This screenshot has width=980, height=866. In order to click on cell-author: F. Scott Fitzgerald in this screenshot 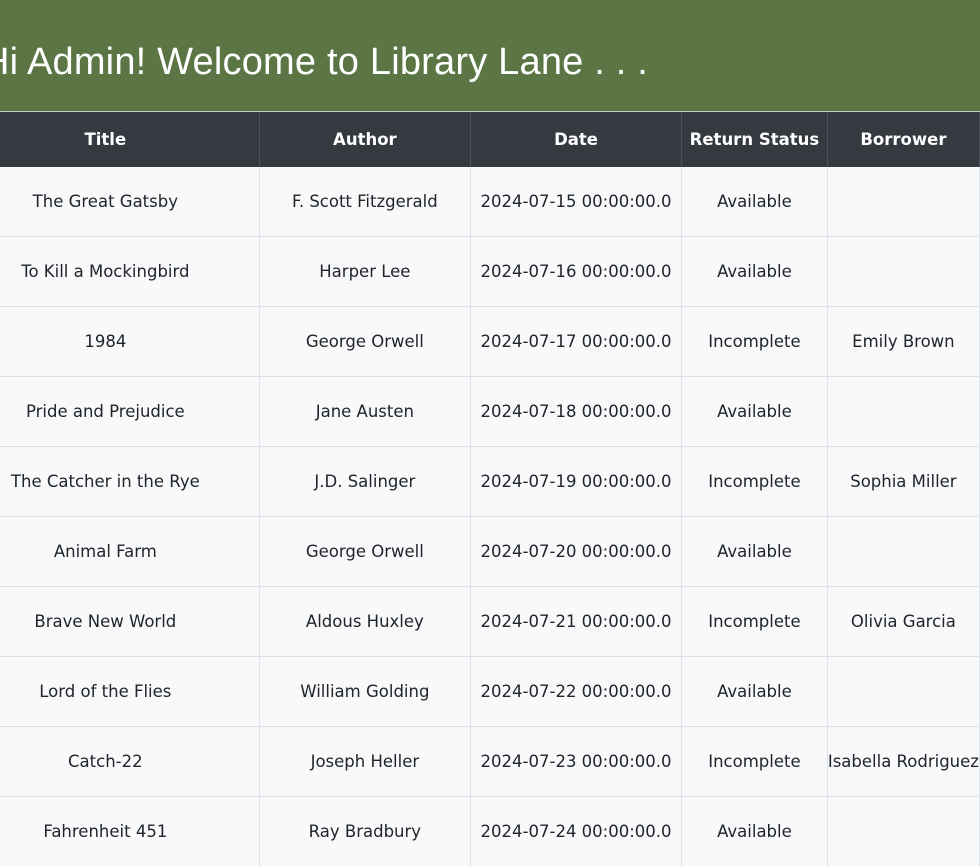, I will do `click(365, 202)`.